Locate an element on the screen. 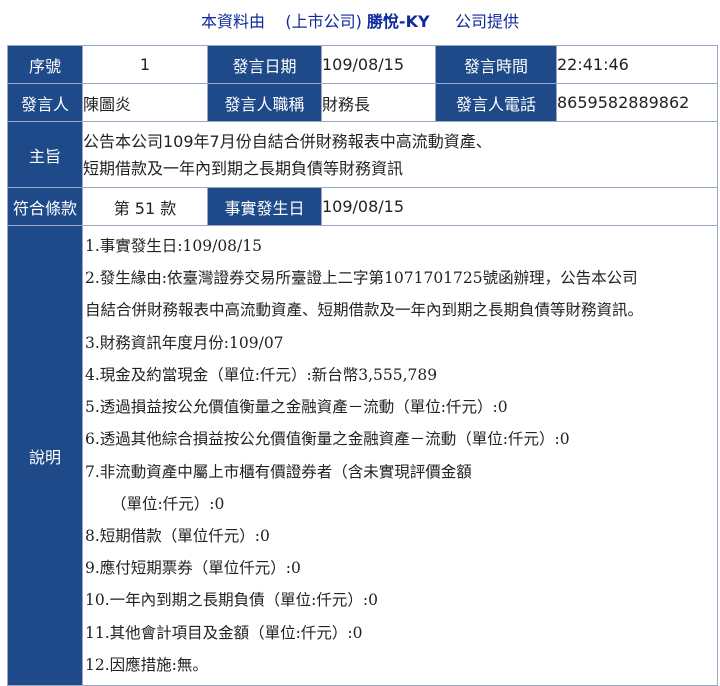  page-header: 本資料由 (上市公司) 勝悅-KY 公司提供 is located at coordinates (360, 20).